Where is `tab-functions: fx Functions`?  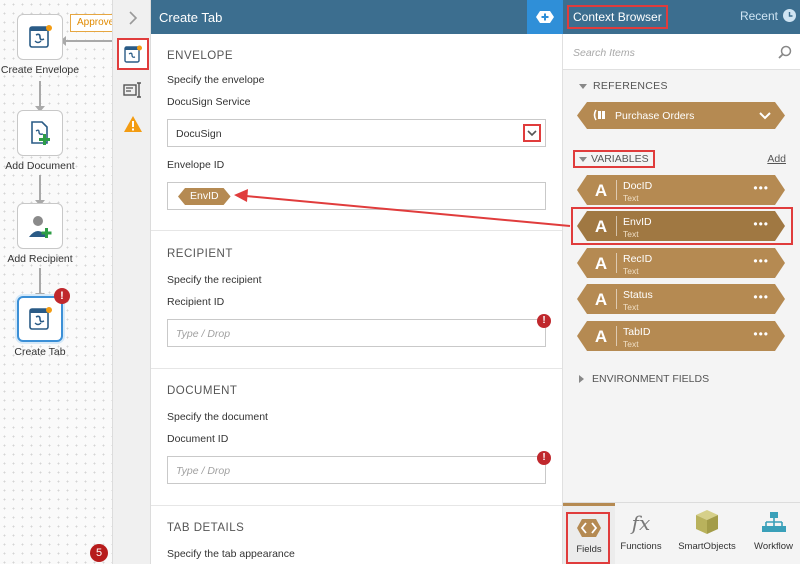
tab-functions: fx Functions is located at coordinates (641, 533).